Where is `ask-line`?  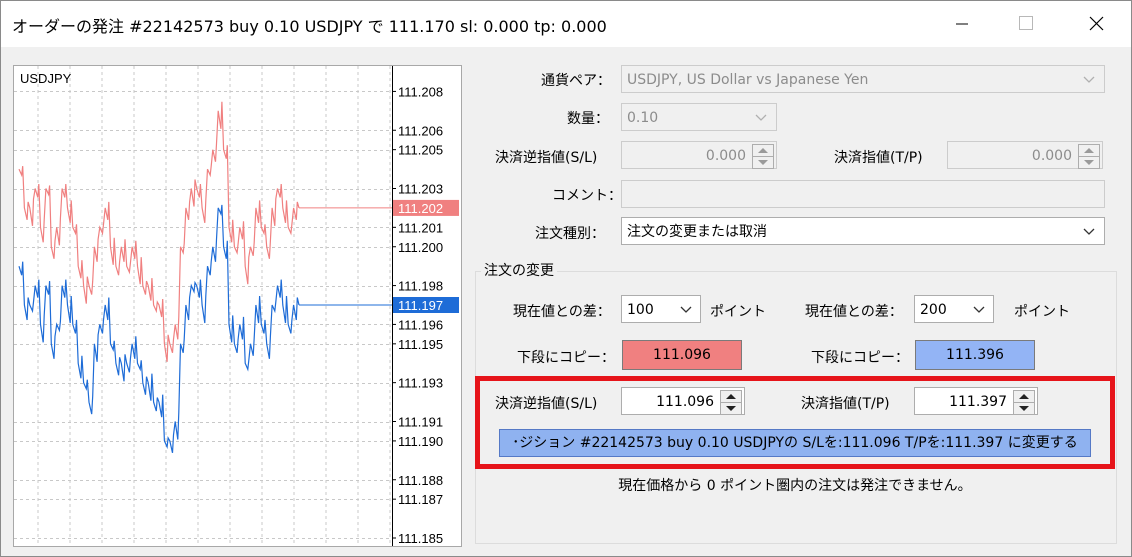
ask-line is located at coordinates (159, 231).